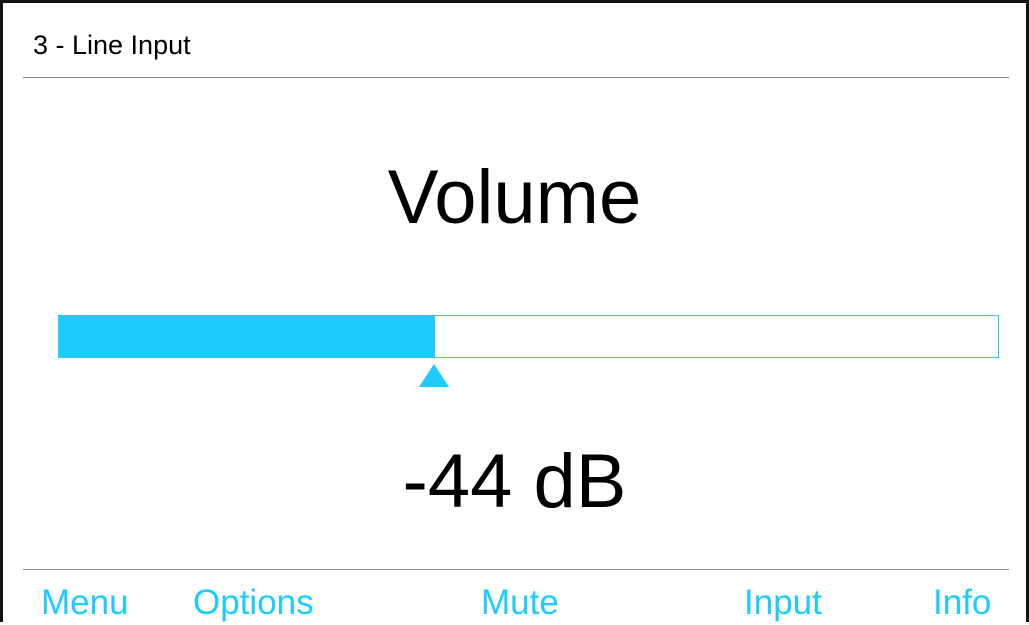 This screenshot has height=625, width=1029. Describe the element at coordinates (253, 603) in the screenshot. I see `options-button: Options` at that location.